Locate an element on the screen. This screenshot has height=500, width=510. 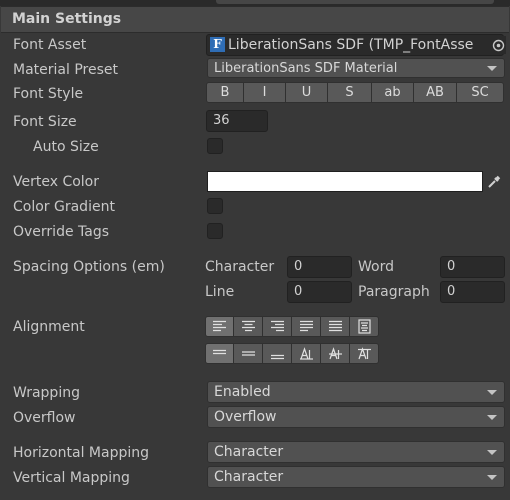
align-midline-icon is located at coordinates (335, 353).